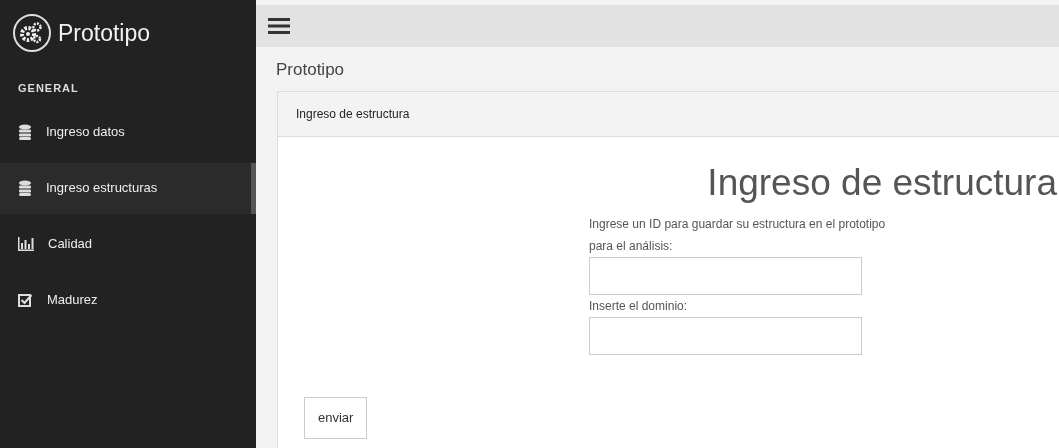  What do you see at coordinates (26, 244) in the screenshot?
I see `bar-chart-icon` at bounding box center [26, 244].